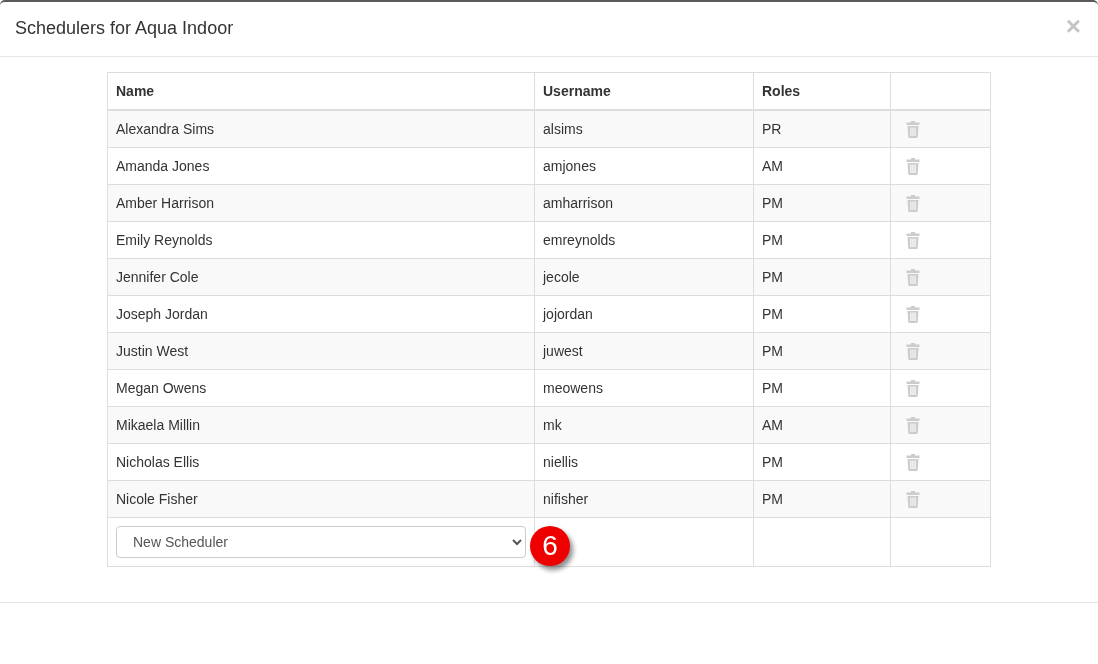  I want to click on table-cell: Mikaela Millin, so click(321, 425).